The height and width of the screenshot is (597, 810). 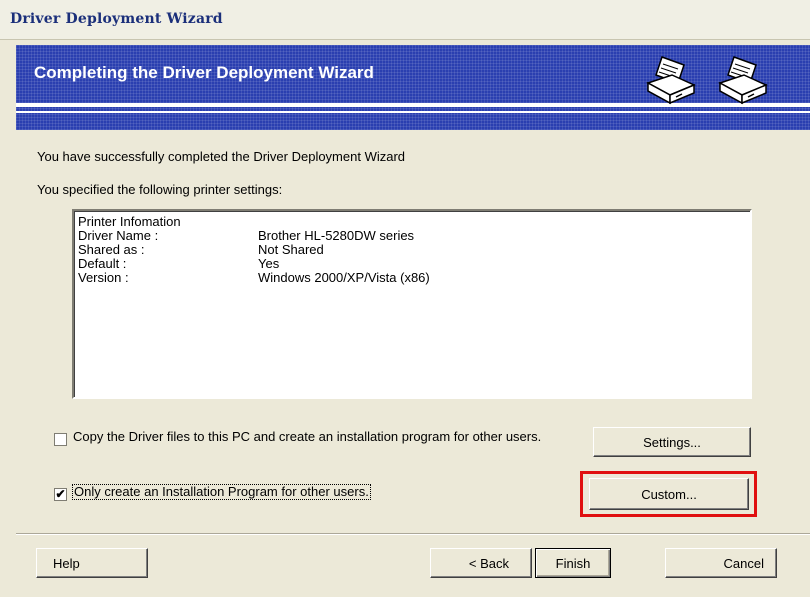 I want to click on only-install-checkbox: ✔, so click(x=60, y=494).